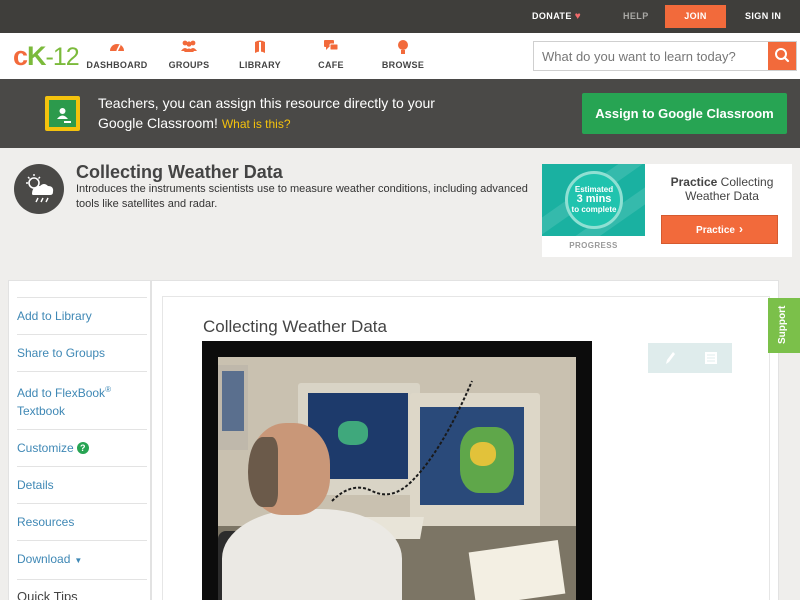  I want to click on assign-to-google-classroom-button: Assign to Google Classroom, so click(684, 113).